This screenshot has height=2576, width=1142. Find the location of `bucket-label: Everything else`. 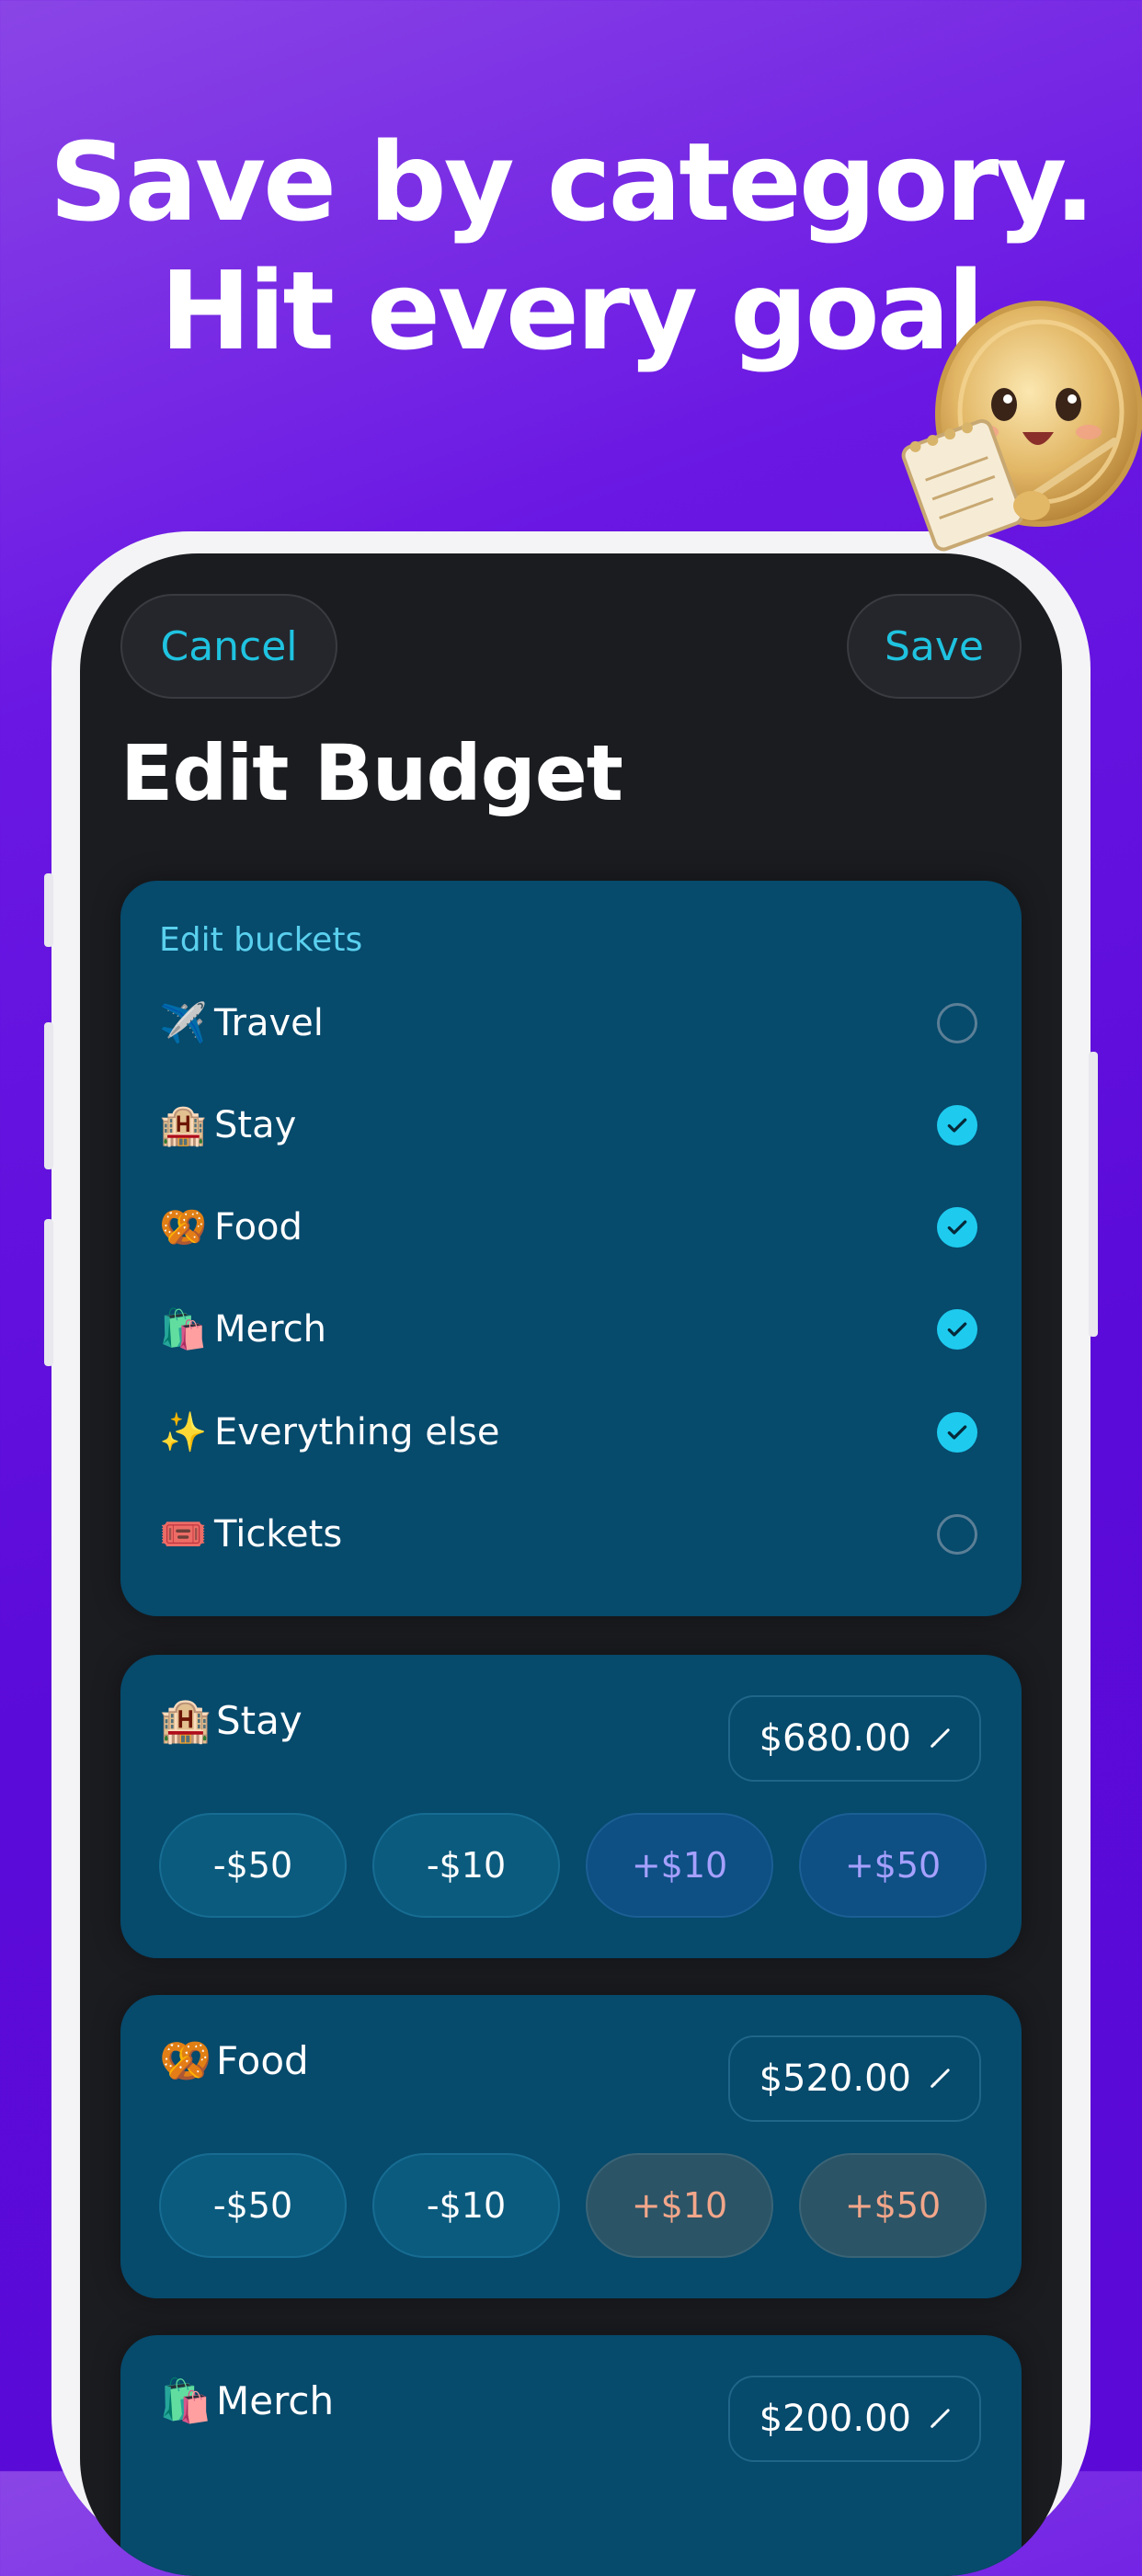

bucket-label: Everything else is located at coordinates (357, 1432).